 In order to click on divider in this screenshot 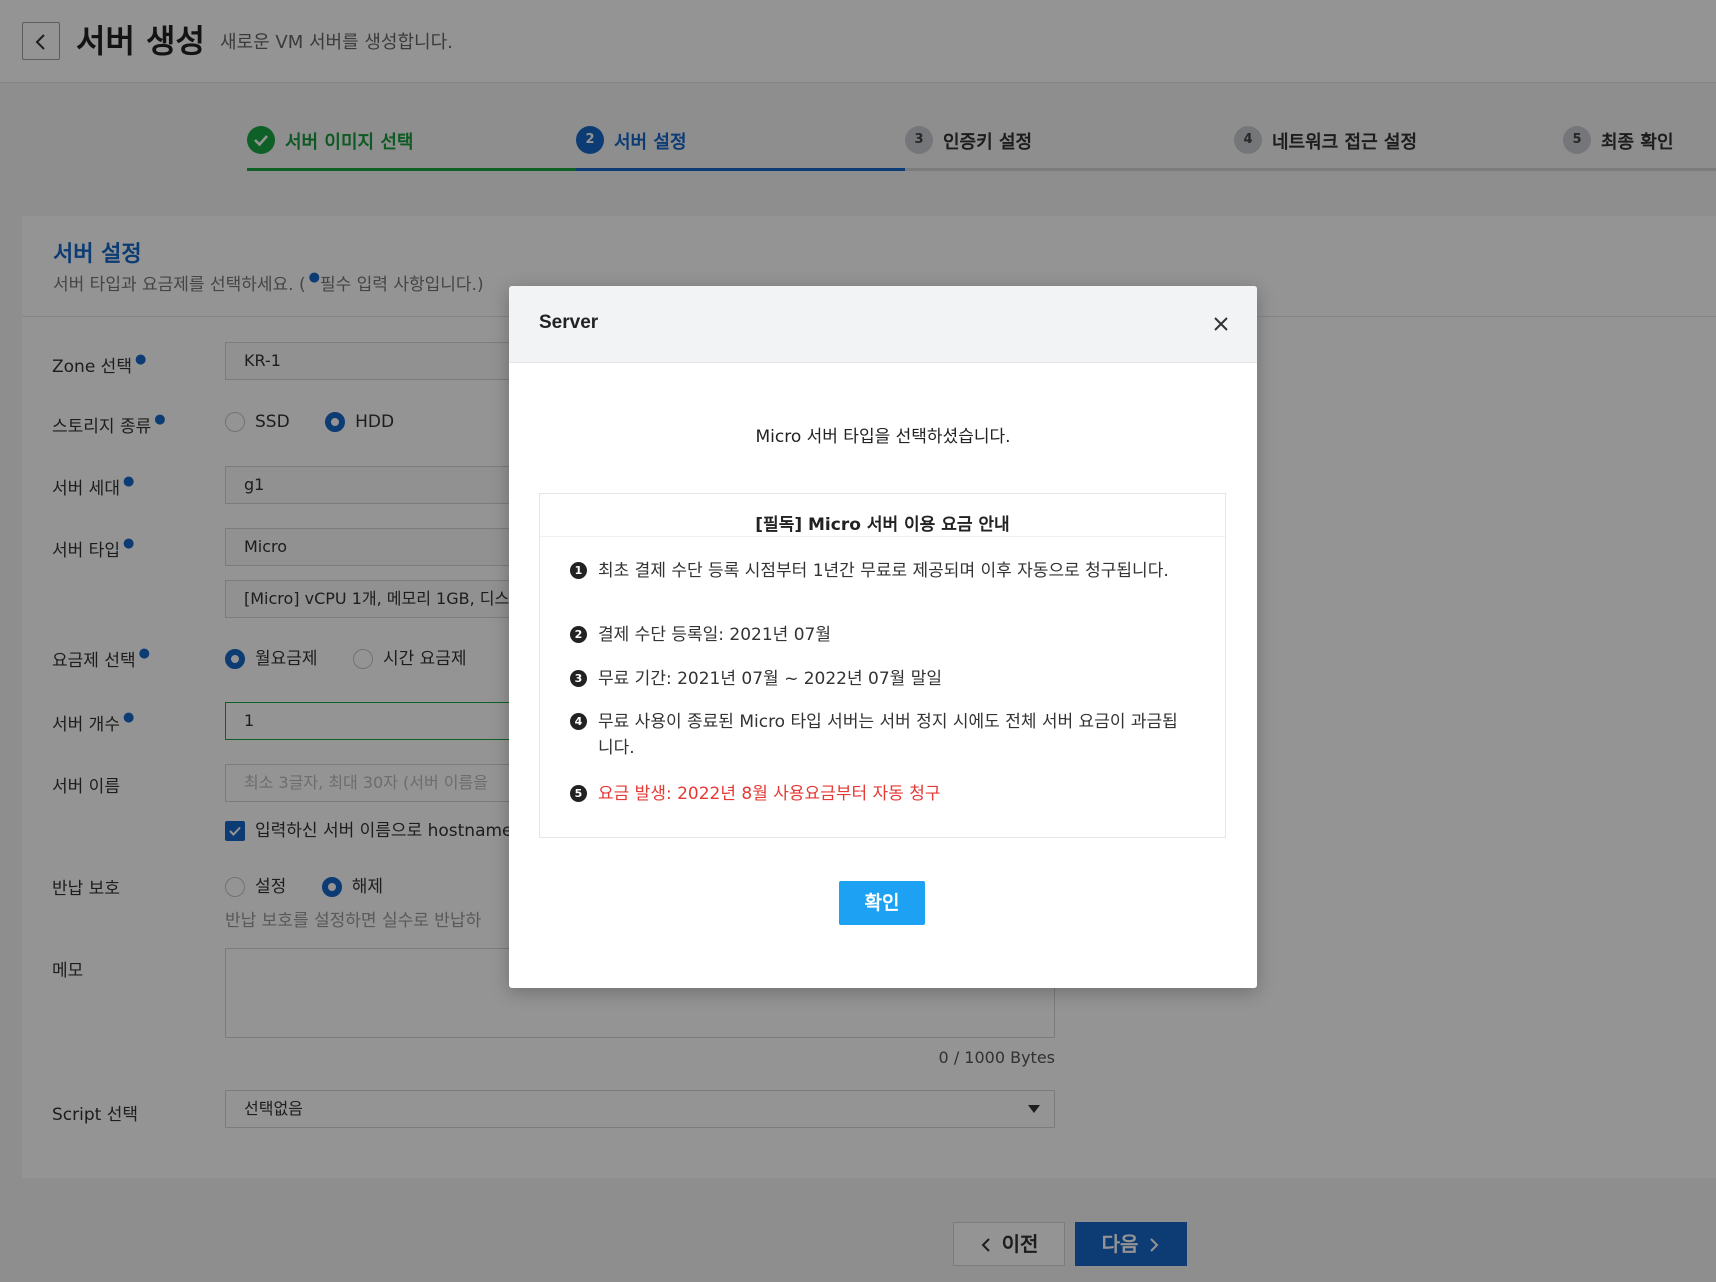, I will do `click(882, 536)`.